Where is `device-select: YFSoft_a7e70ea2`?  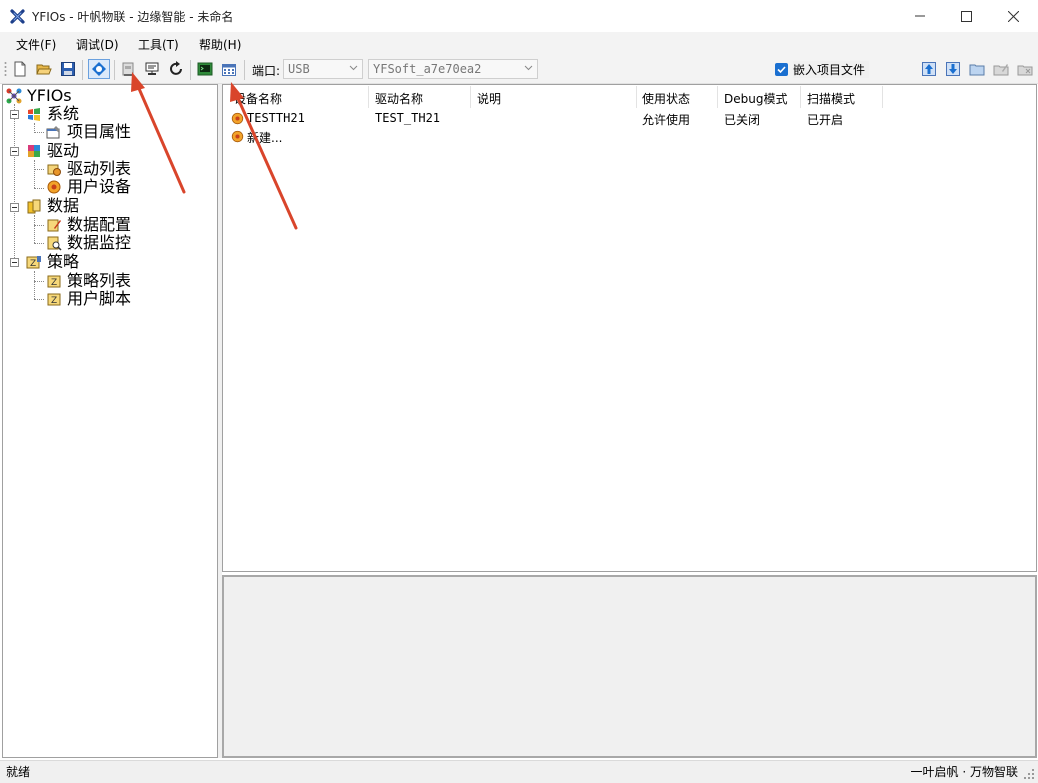 device-select: YFSoft_a7e70ea2 is located at coordinates (453, 69).